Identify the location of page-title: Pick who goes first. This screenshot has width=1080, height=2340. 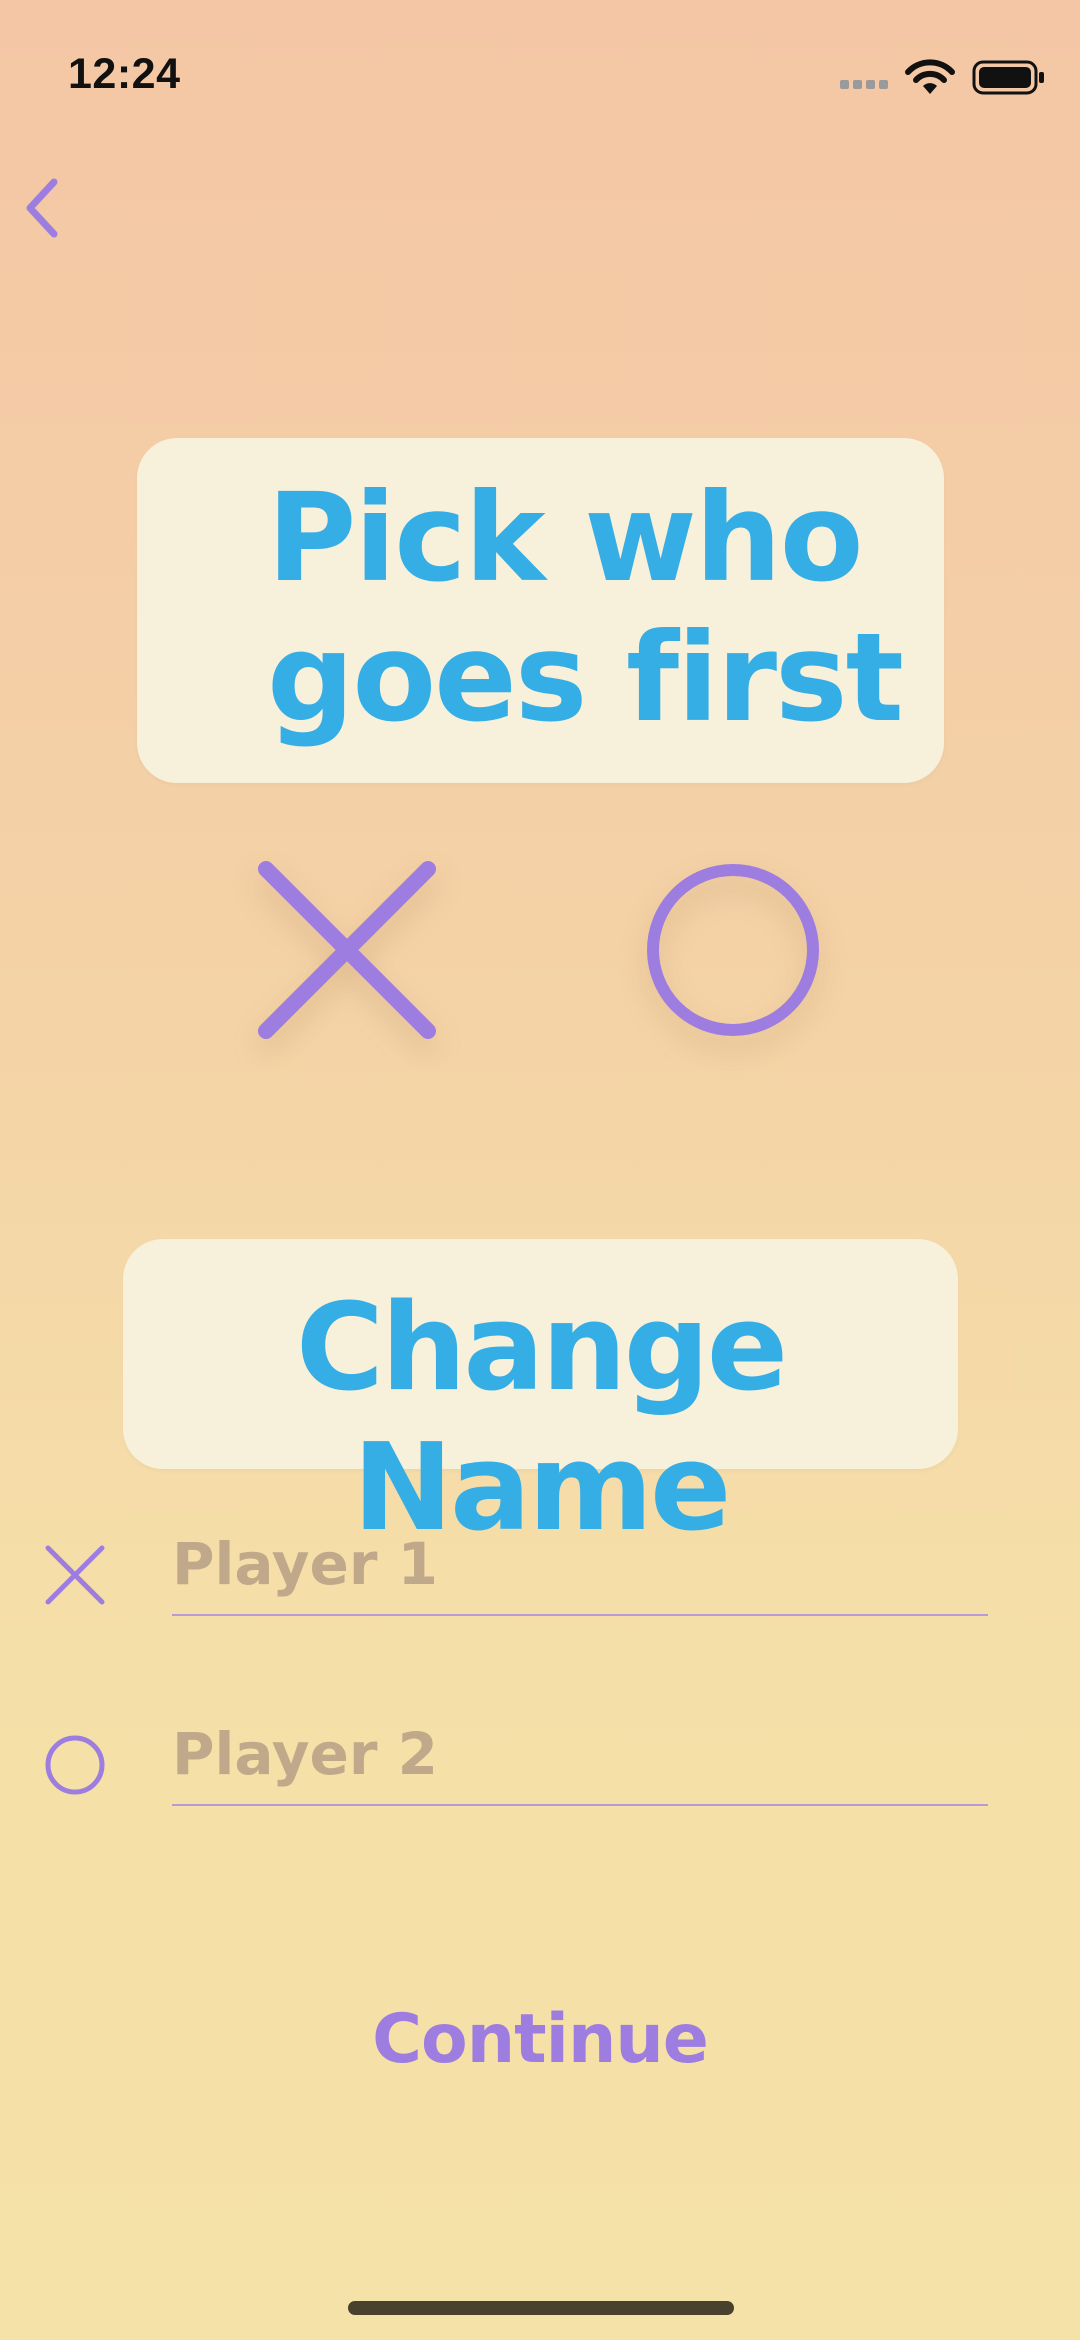
(585, 608).